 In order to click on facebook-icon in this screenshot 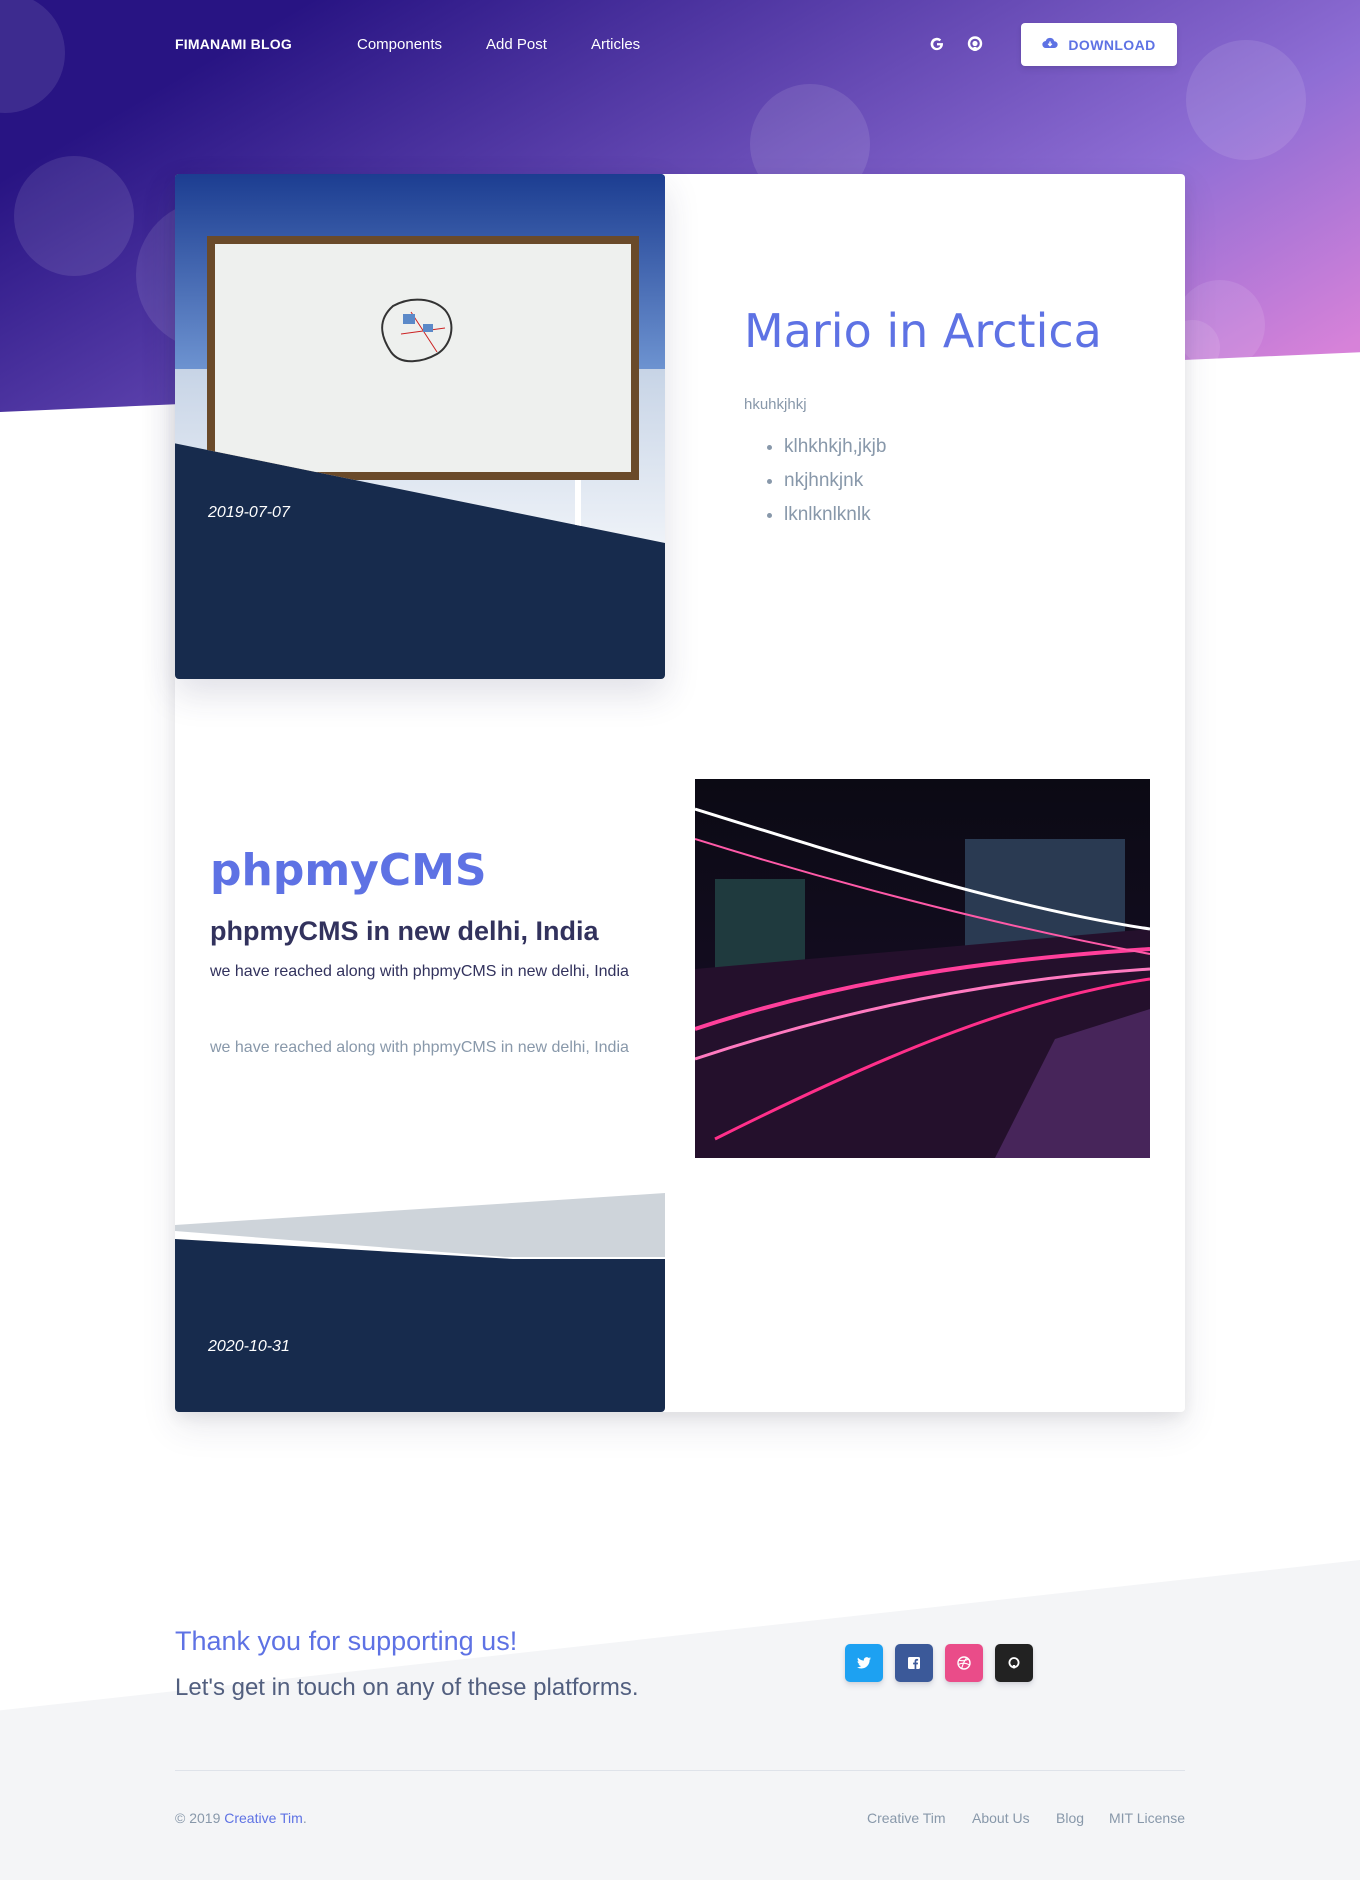, I will do `click(914, 1663)`.